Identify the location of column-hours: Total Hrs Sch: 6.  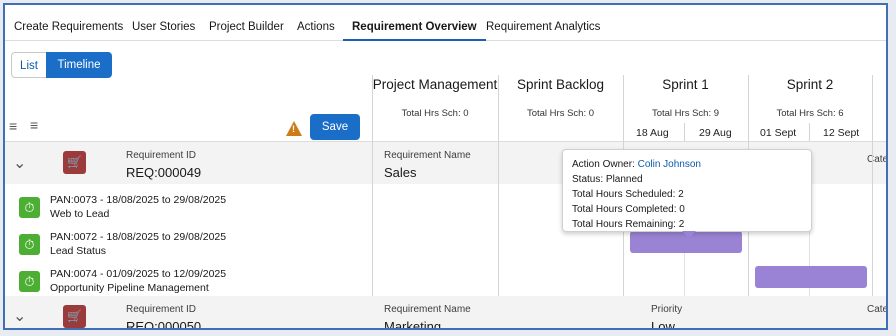
(810, 113).